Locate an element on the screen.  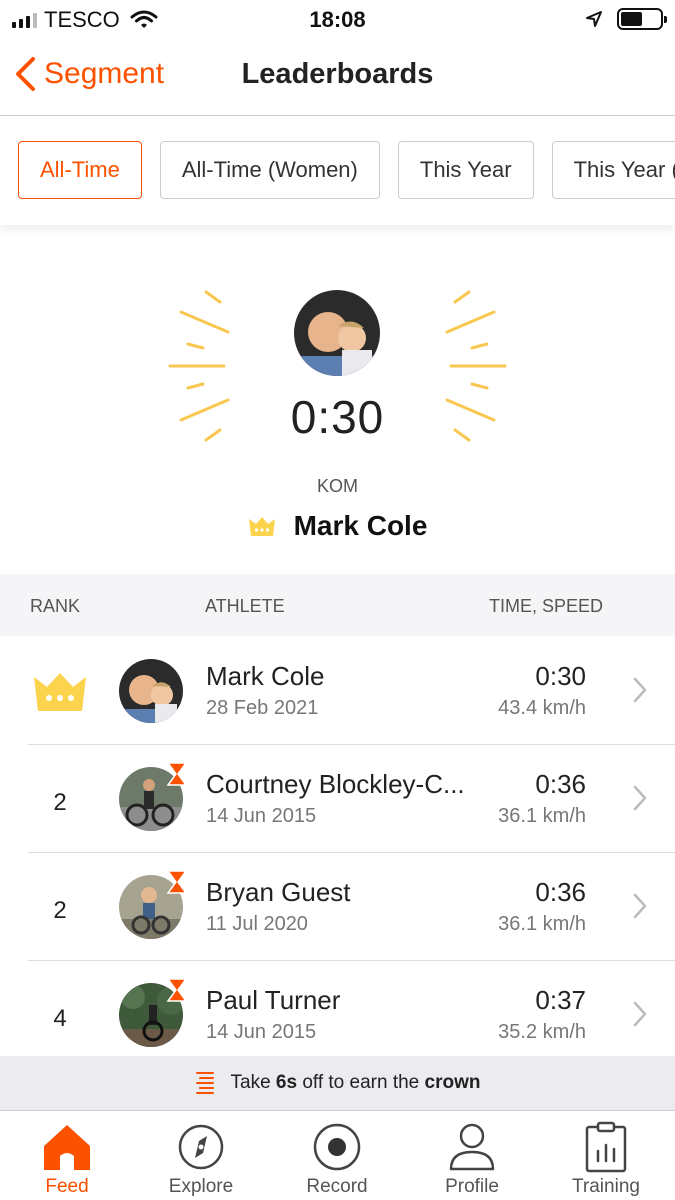
status-right is located at coordinates (626, 19).